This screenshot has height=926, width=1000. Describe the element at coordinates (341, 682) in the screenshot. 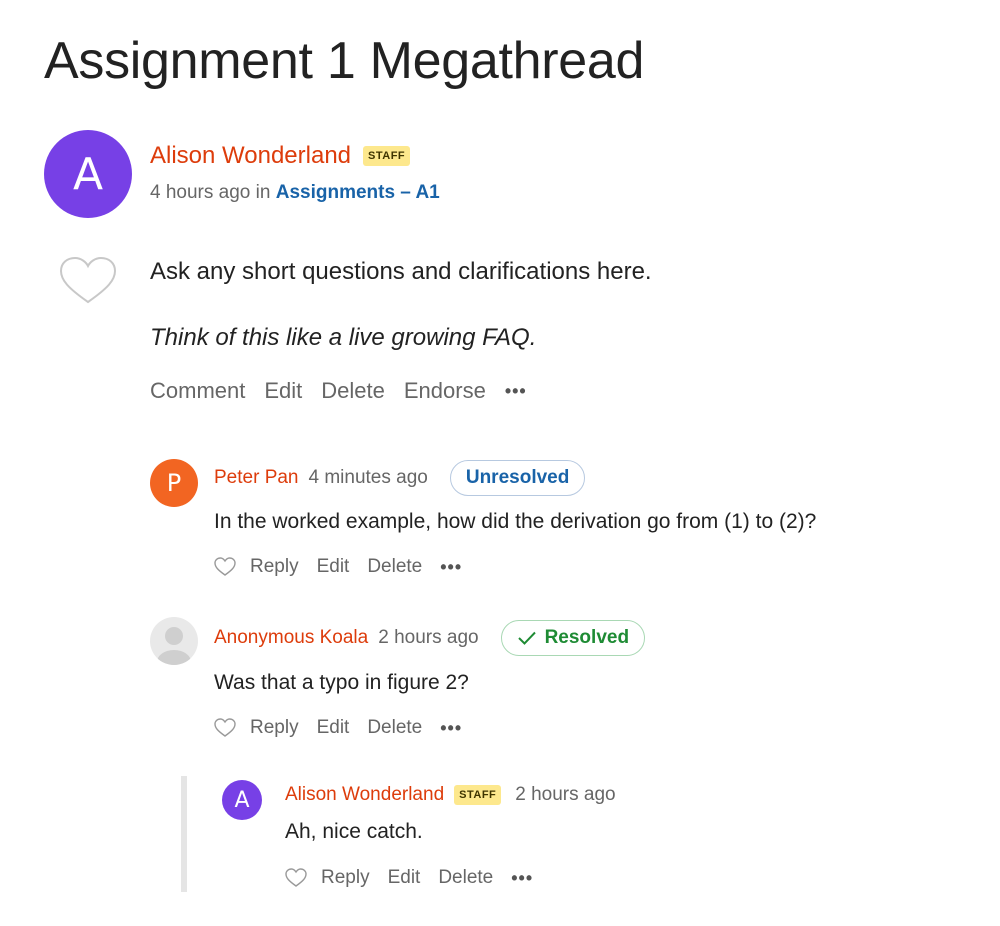

I see `comment-text: Was that a typo in figure 2?` at that location.